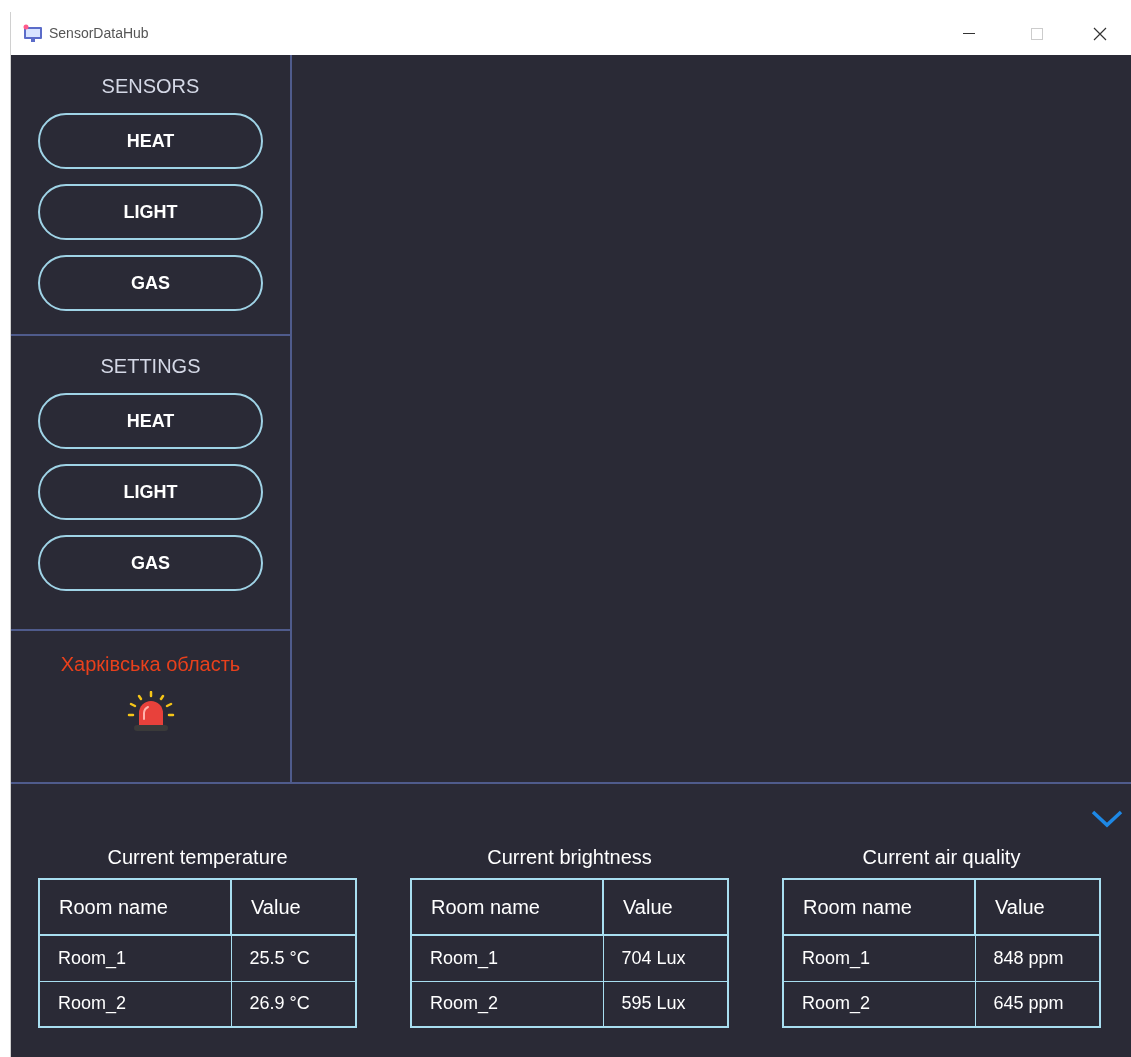 The width and height of the screenshot is (1131, 1057). What do you see at coordinates (969, 33) in the screenshot?
I see `minimize-icon` at bounding box center [969, 33].